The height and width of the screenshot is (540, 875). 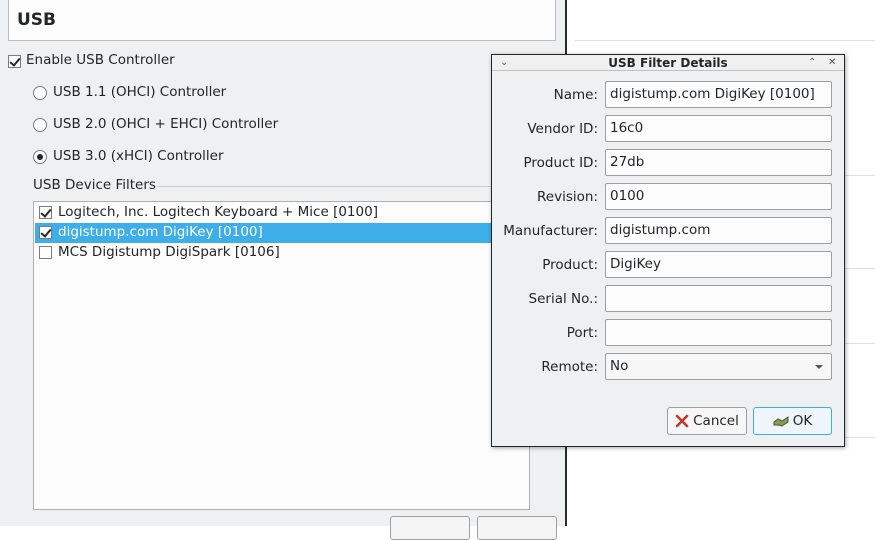 What do you see at coordinates (560, 163) in the screenshot?
I see `product-id-label: Product ID:` at bounding box center [560, 163].